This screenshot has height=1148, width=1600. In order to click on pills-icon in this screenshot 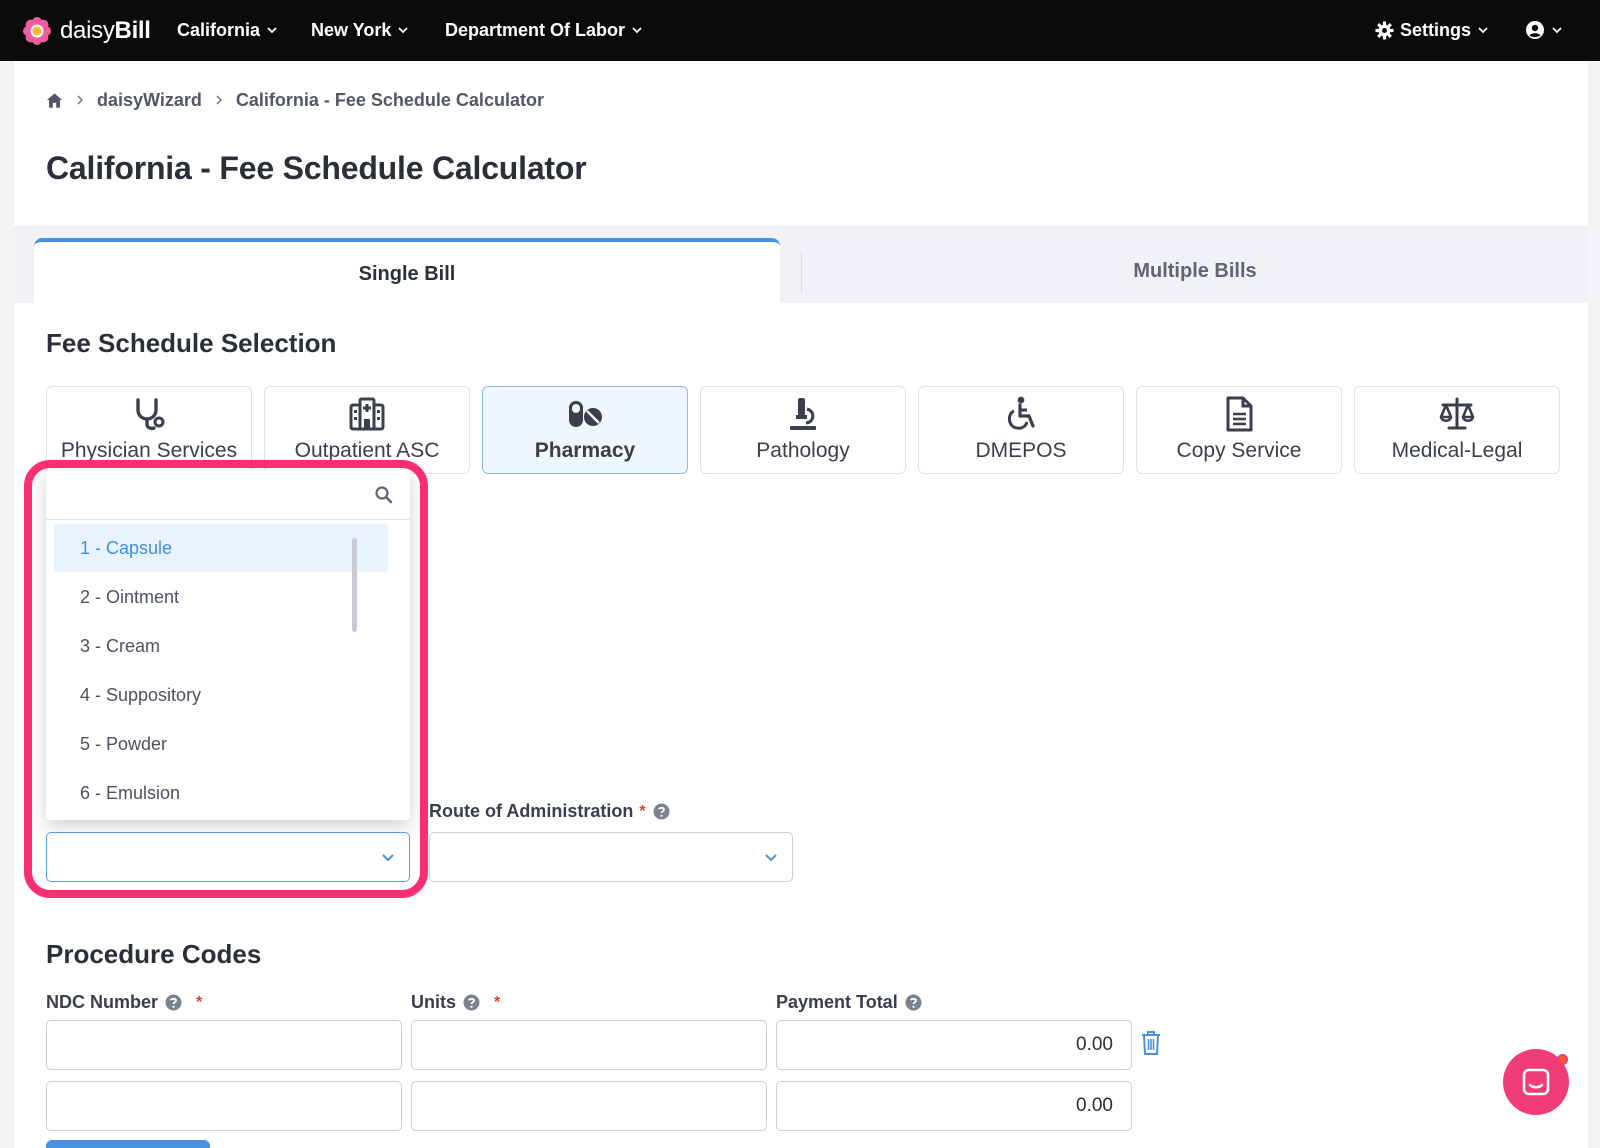, I will do `click(585, 414)`.